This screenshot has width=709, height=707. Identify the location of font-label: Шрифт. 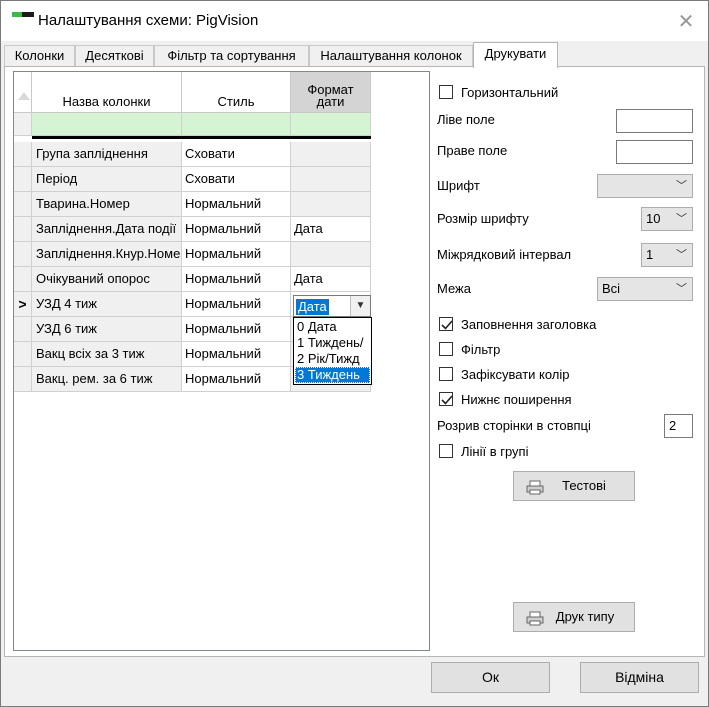
(458, 185).